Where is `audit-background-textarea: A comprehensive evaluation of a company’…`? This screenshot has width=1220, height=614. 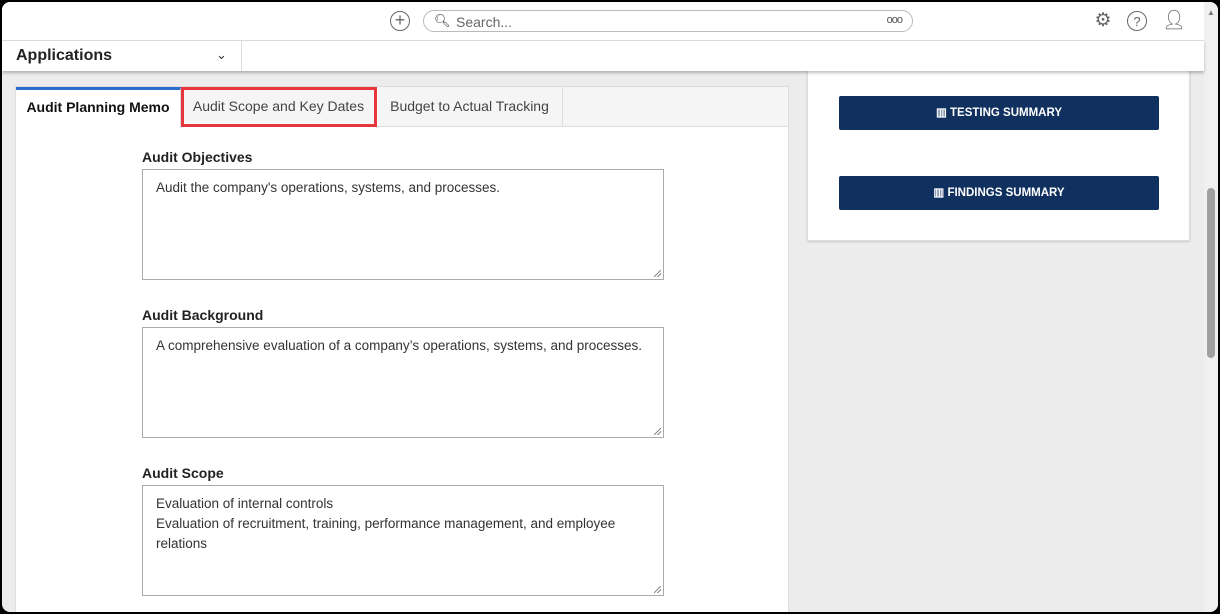 audit-background-textarea: A comprehensive evaluation of a company’… is located at coordinates (403, 382).